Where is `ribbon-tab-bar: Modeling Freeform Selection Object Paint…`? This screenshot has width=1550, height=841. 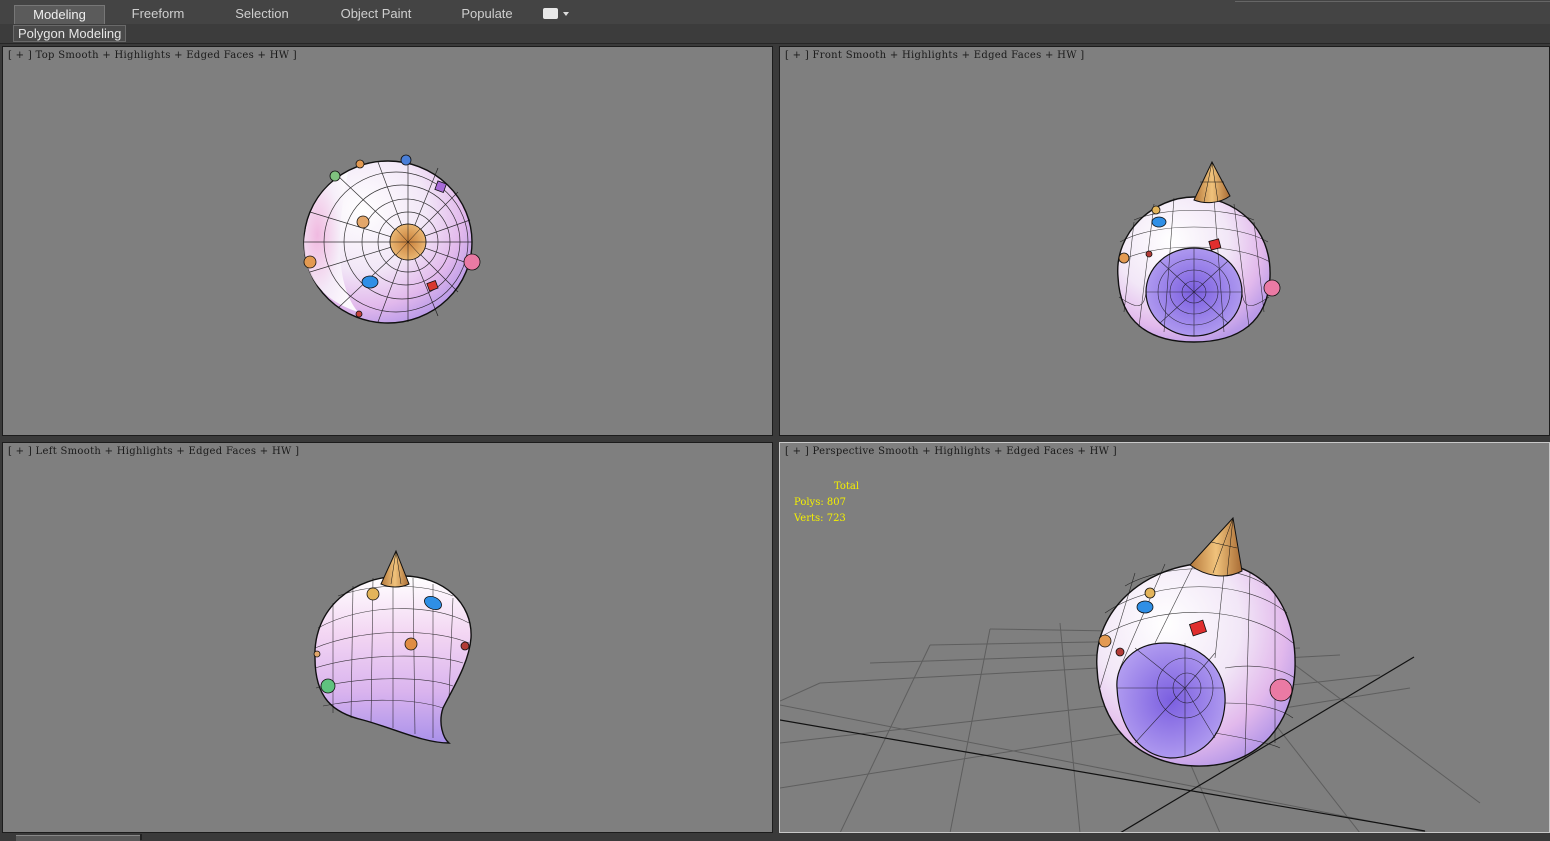 ribbon-tab-bar: Modeling Freeform Selection Object Paint… is located at coordinates (775, 12).